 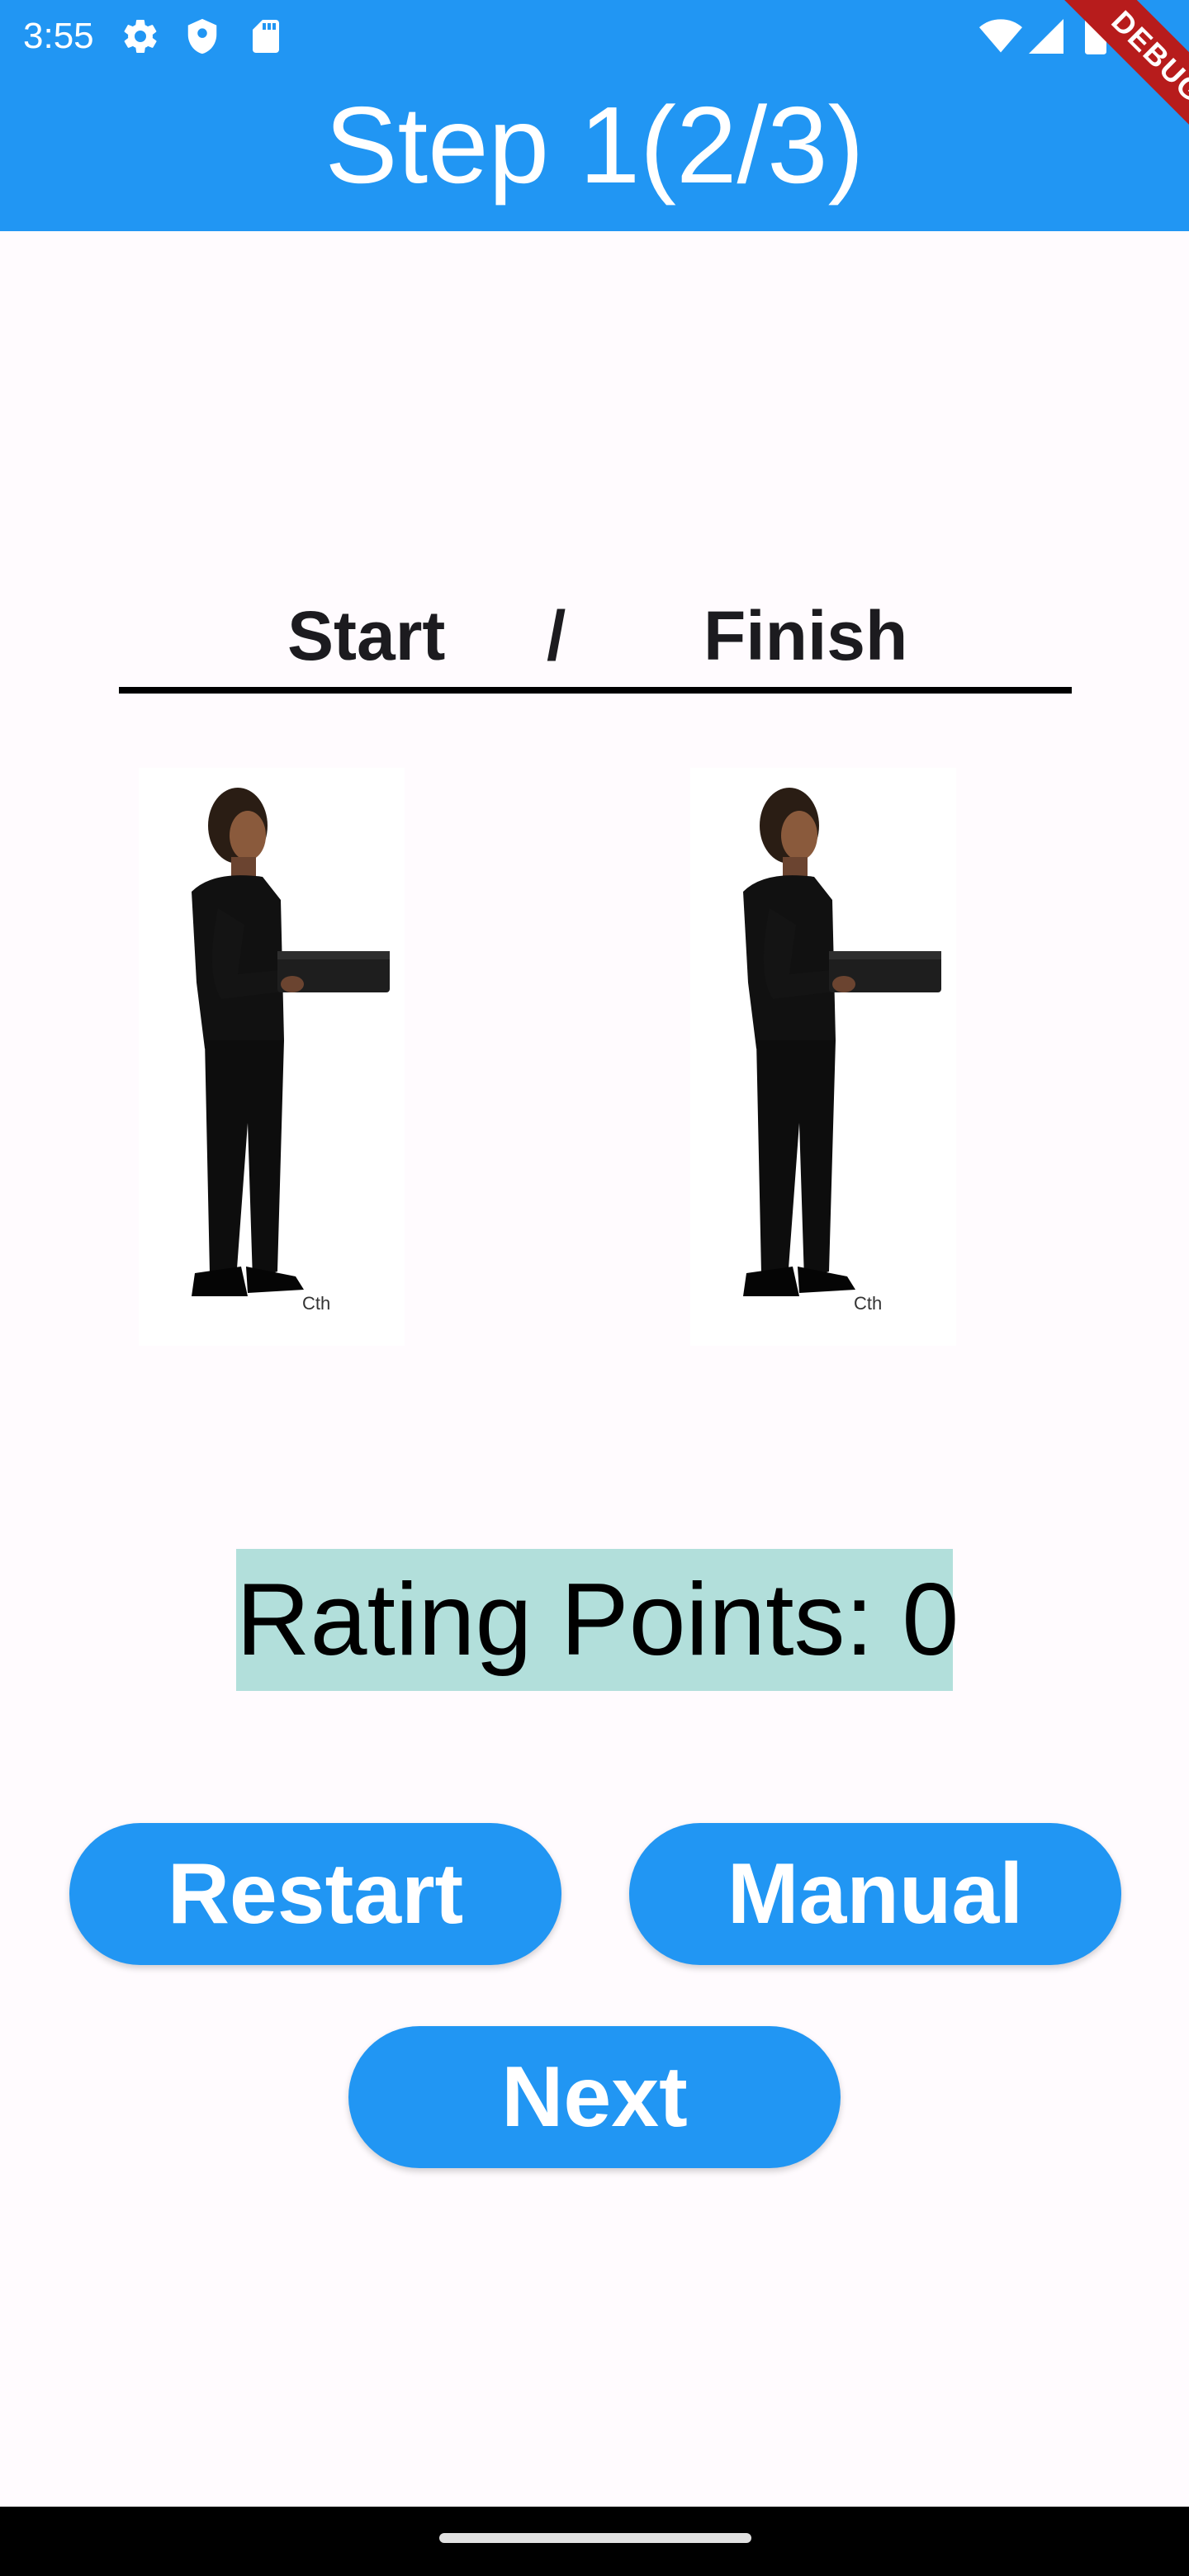 What do you see at coordinates (595, 2538) in the screenshot?
I see `home-gesture-handle` at bounding box center [595, 2538].